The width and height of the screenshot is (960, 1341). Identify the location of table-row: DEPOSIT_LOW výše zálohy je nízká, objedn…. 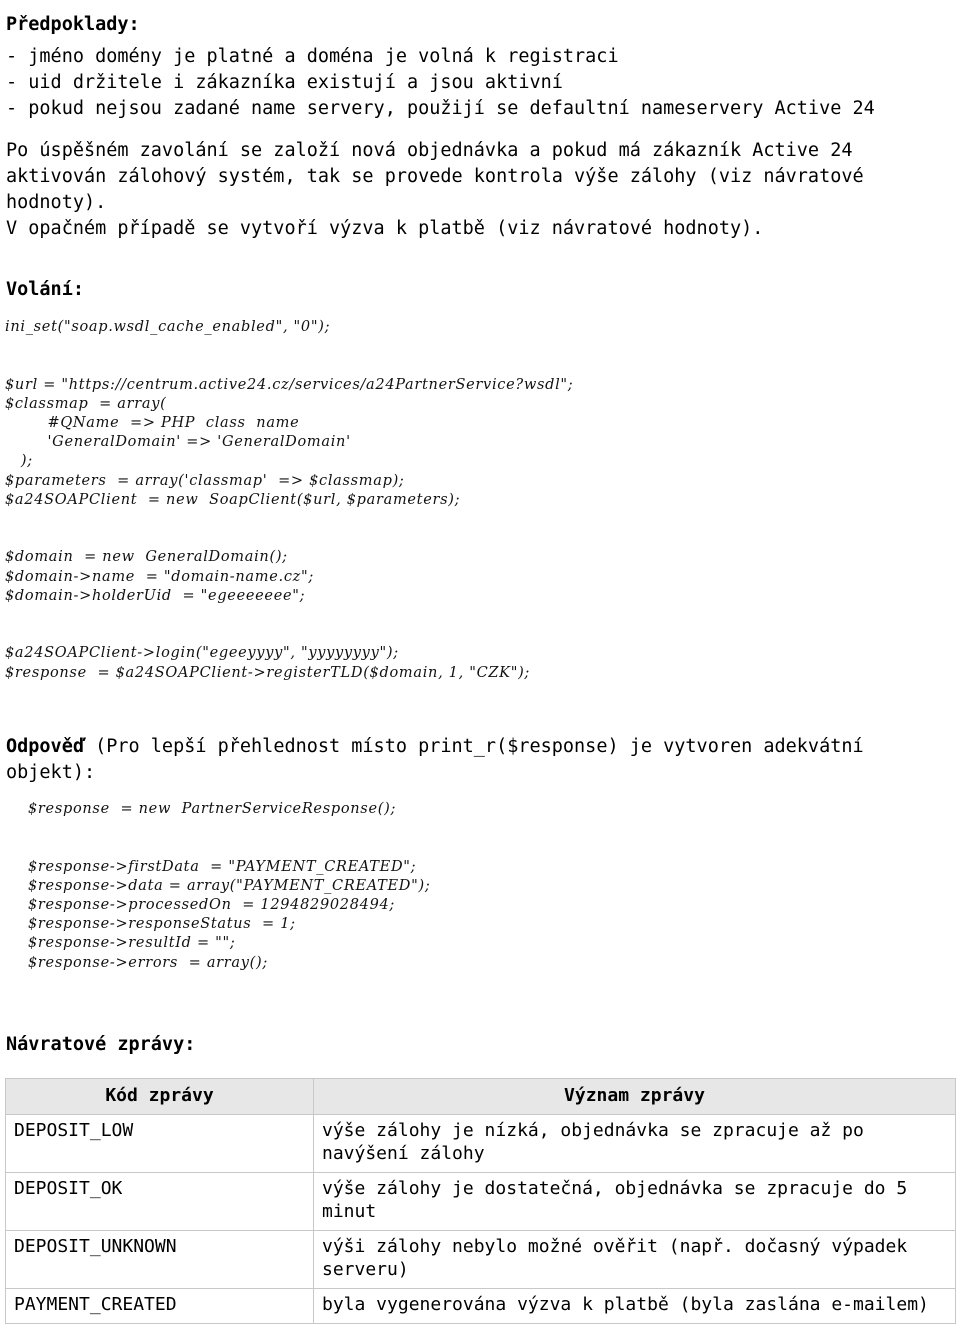
(480, 1143).